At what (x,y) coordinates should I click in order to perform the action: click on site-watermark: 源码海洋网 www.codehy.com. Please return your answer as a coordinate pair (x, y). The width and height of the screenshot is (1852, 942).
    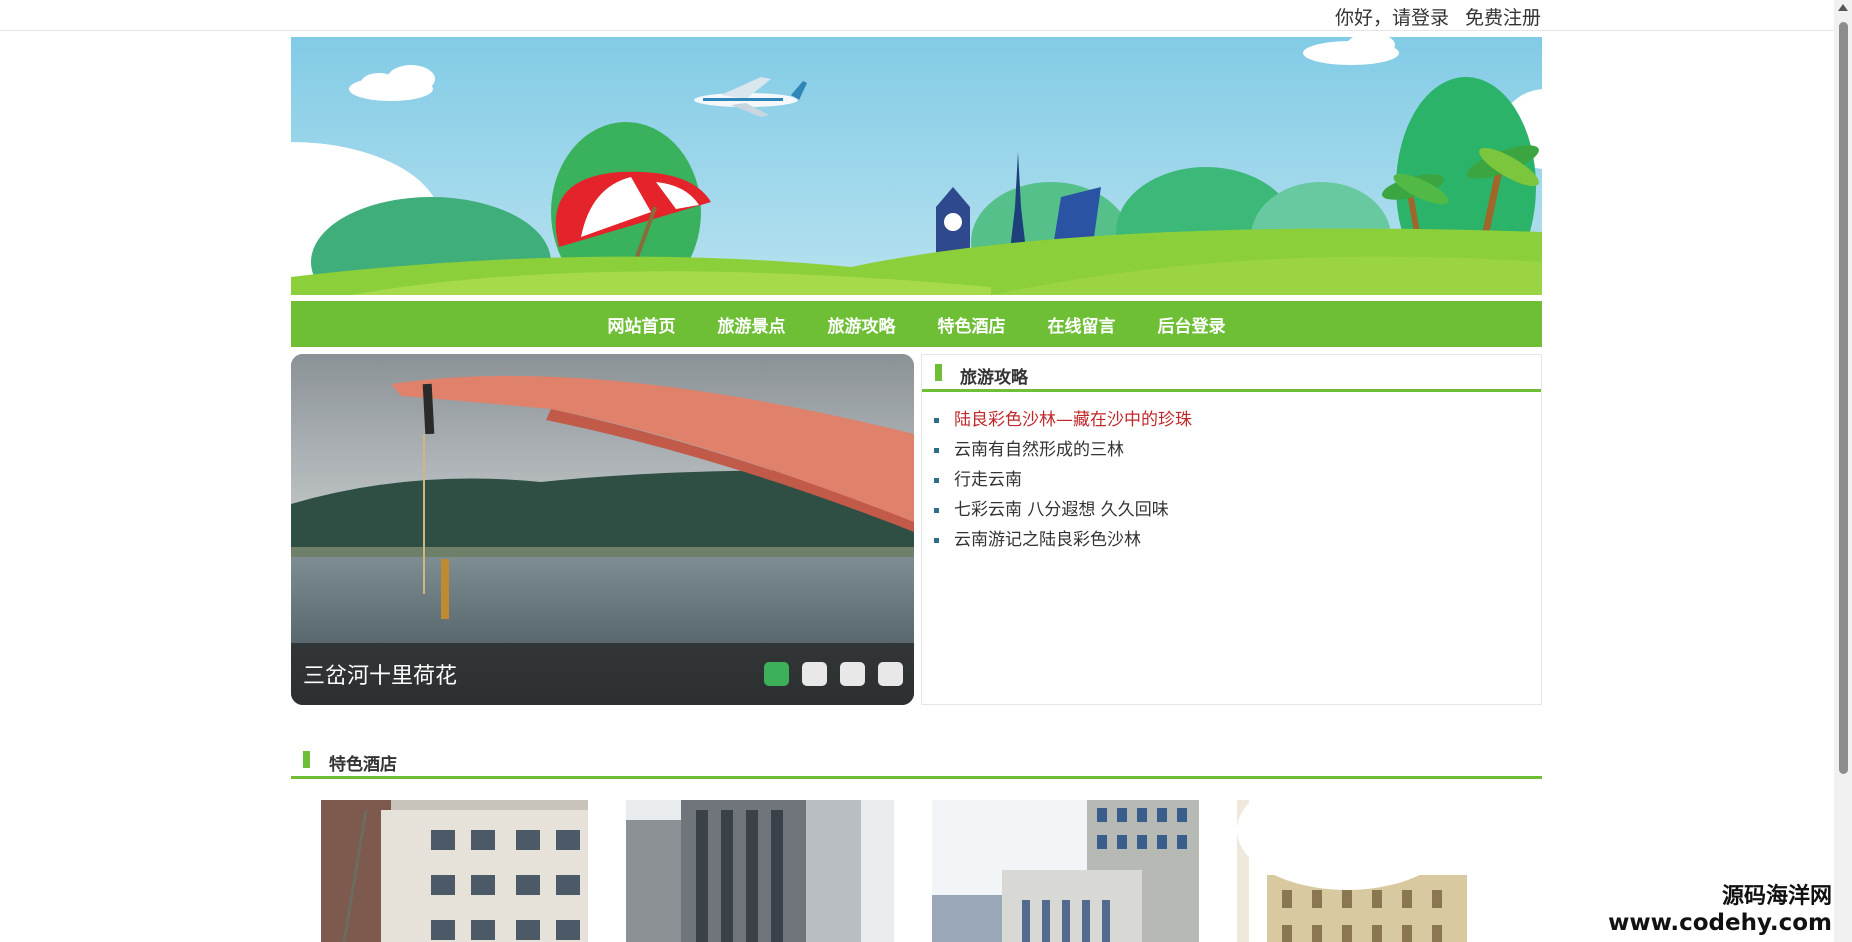
    Looking at the image, I should click on (1720, 910).